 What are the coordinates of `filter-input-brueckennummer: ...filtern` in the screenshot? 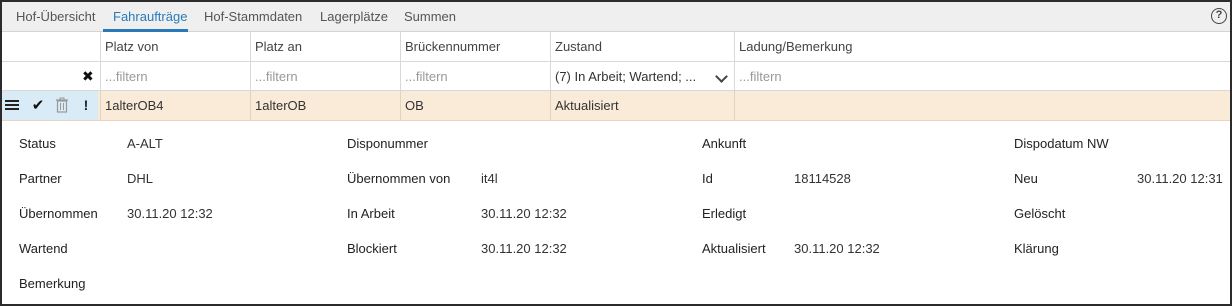 It's located at (475, 76).